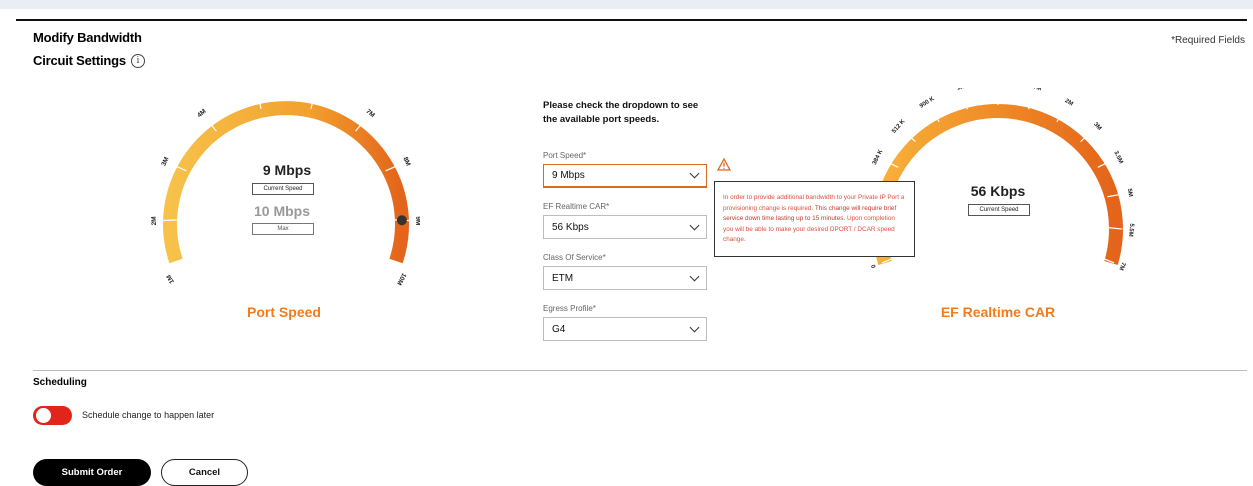 This screenshot has width=1253, height=486. I want to click on gauge-tick-label: 900 K, so click(927, 103).